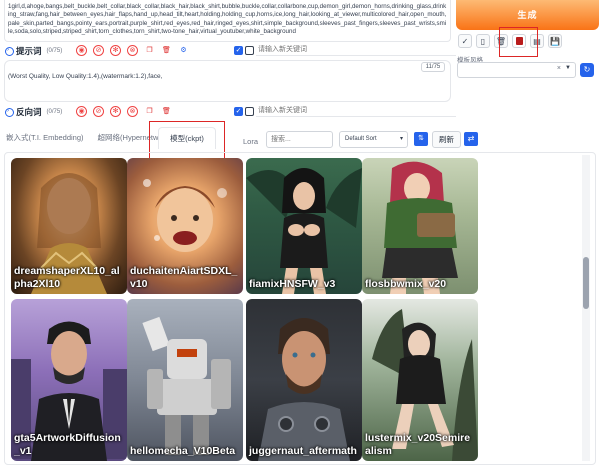 The height and width of the screenshot is (465, 604). I want to click on gallery-scrollbar-thumb, so click(586, 283).